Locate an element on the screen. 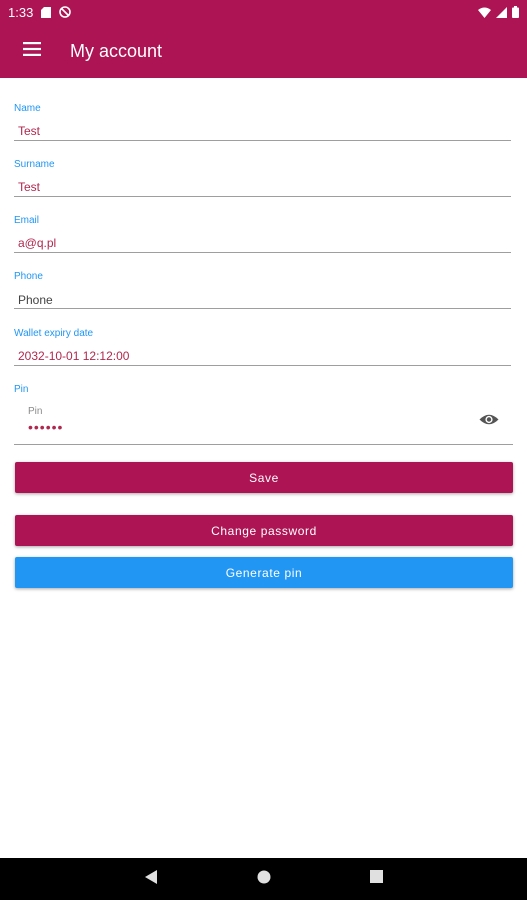 The height and width of the screenshot is (900, 527). pin-value: •••••• is located at coordinates (45, 427).